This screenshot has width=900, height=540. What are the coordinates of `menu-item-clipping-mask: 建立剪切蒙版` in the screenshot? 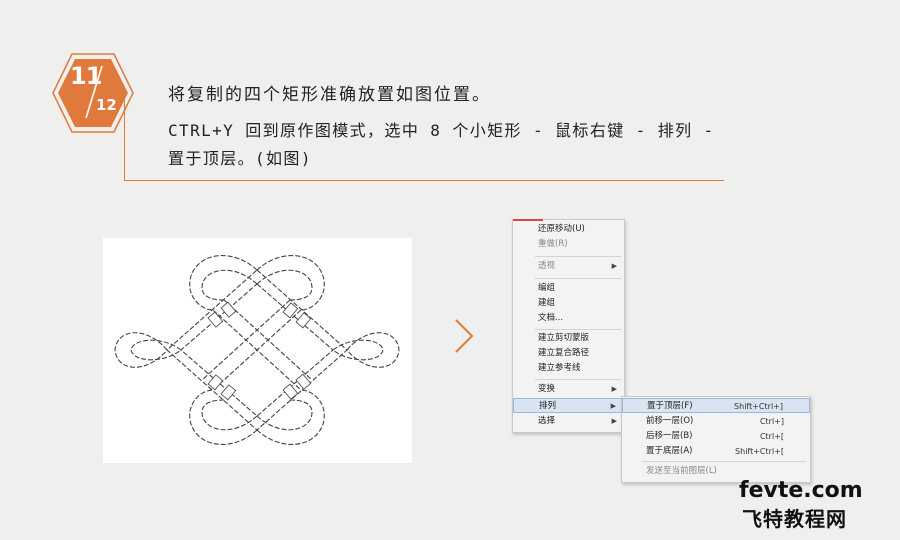 It's located at (568, 338).